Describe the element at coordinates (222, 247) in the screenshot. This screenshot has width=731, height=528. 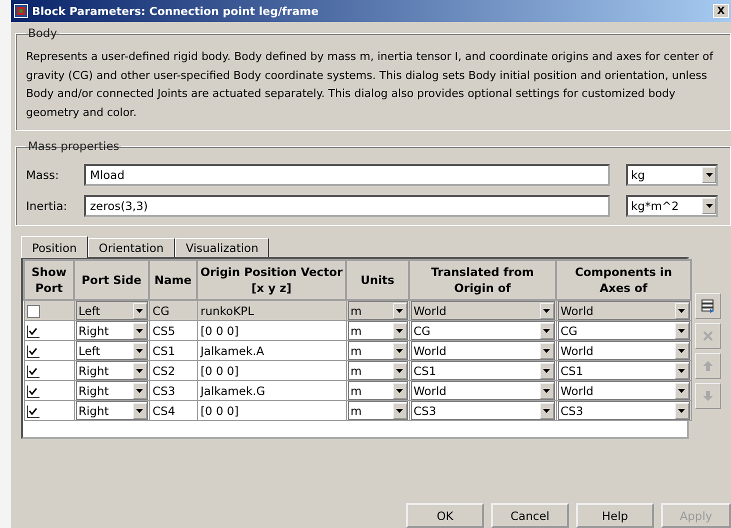
I see `tab: Visualization` at that location.